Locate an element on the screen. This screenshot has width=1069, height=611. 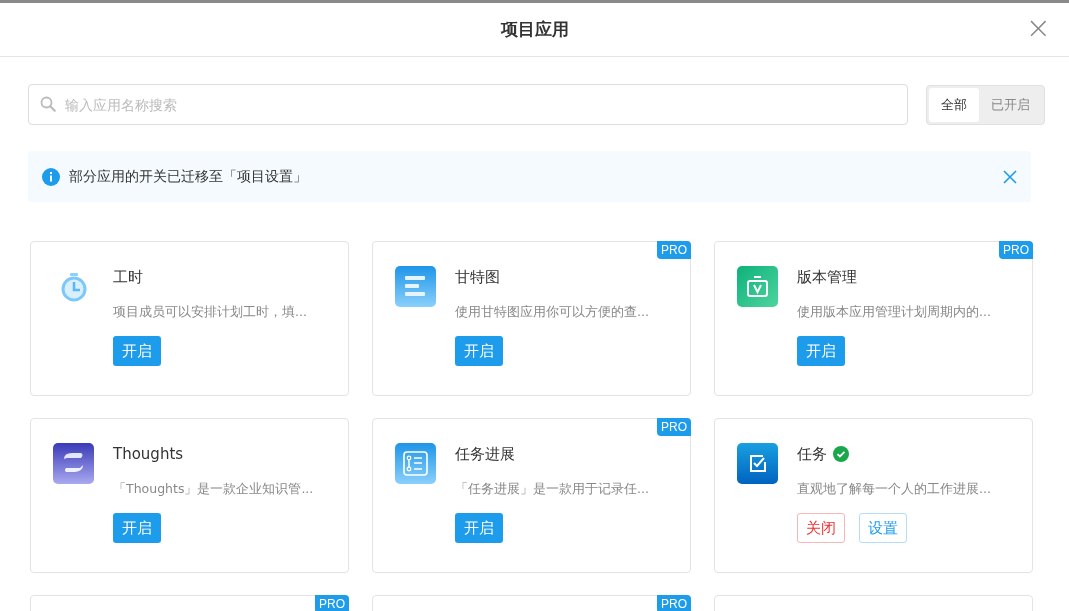
gantt-app-icon is located at coordinates (415, 286).